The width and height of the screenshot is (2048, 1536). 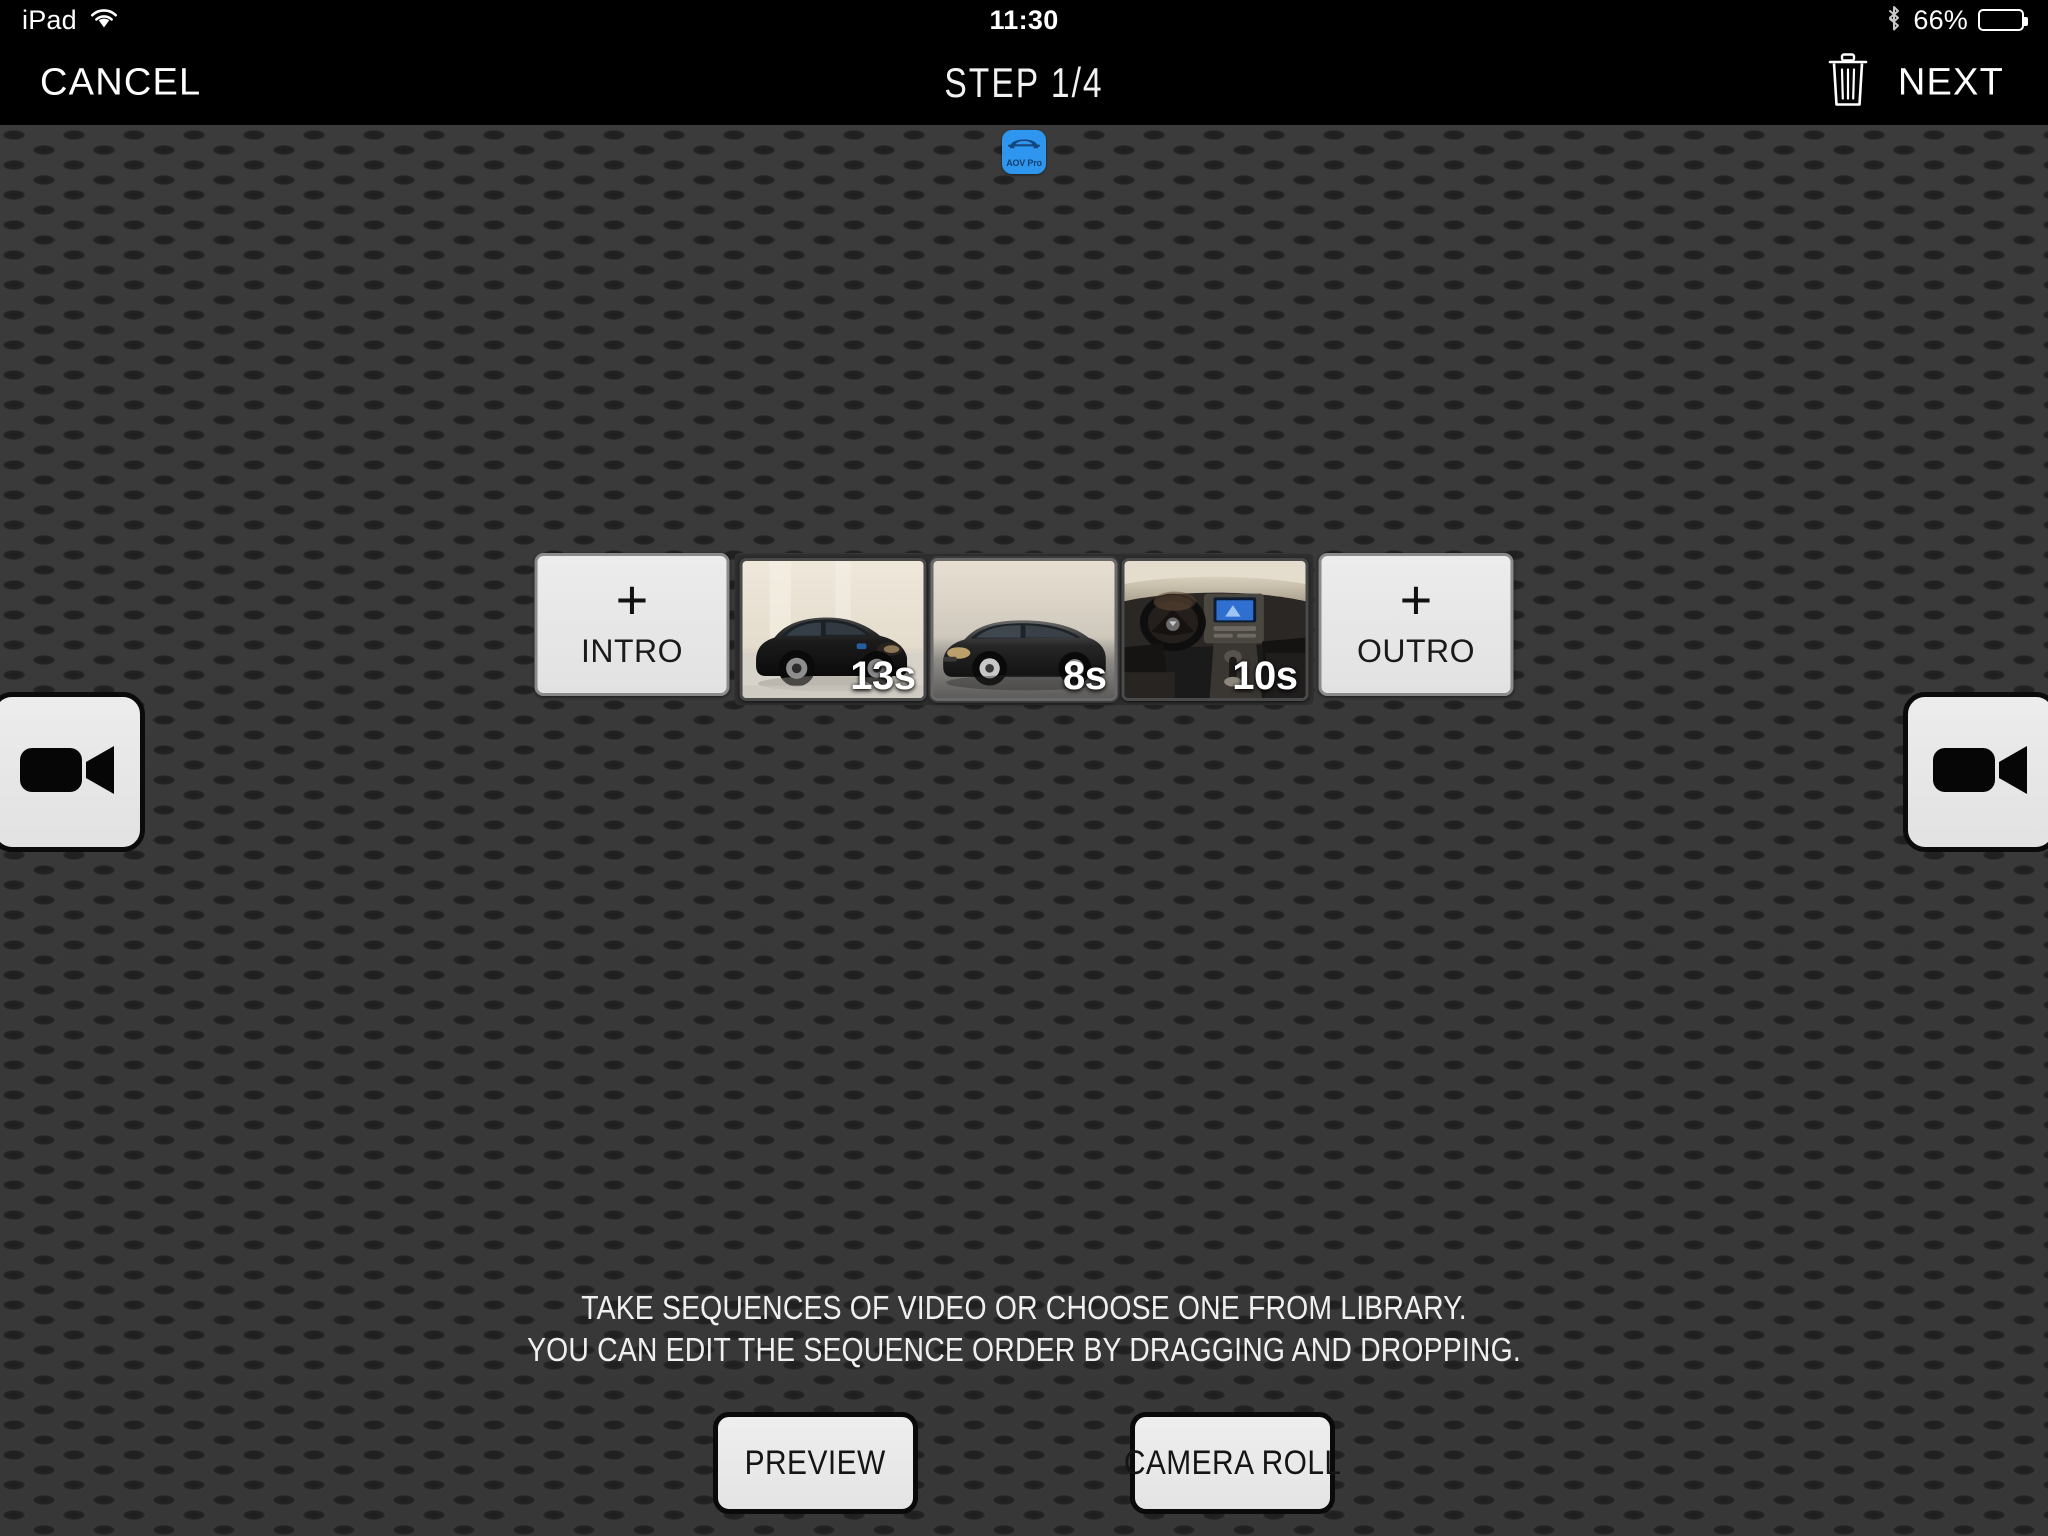 I want to click on battery-percent-label: 66%, so click(x=1940, y=19).